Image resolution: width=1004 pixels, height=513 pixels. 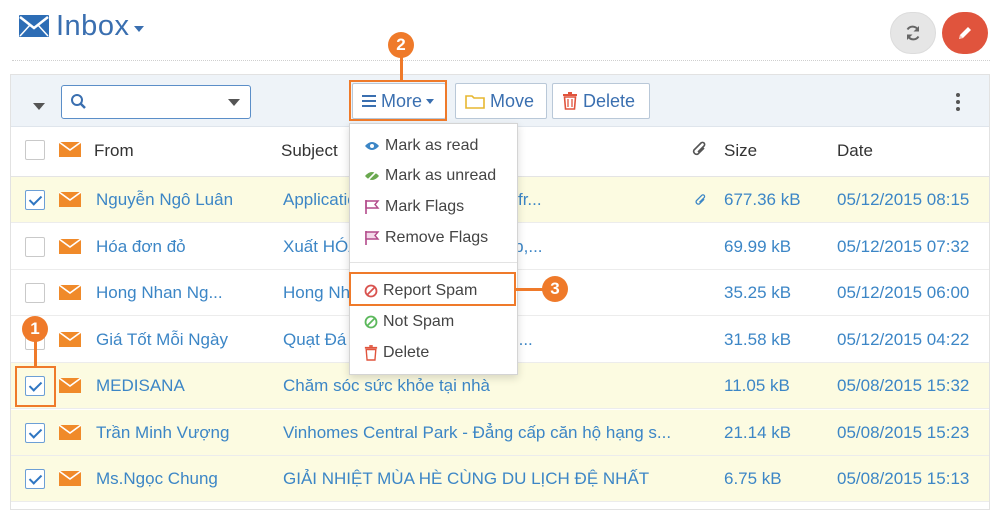 What do you see at coordinates (437, 237) in the screenshot?
I see `menu-item-label: Remove Flags` at bounding box center [437, 237].